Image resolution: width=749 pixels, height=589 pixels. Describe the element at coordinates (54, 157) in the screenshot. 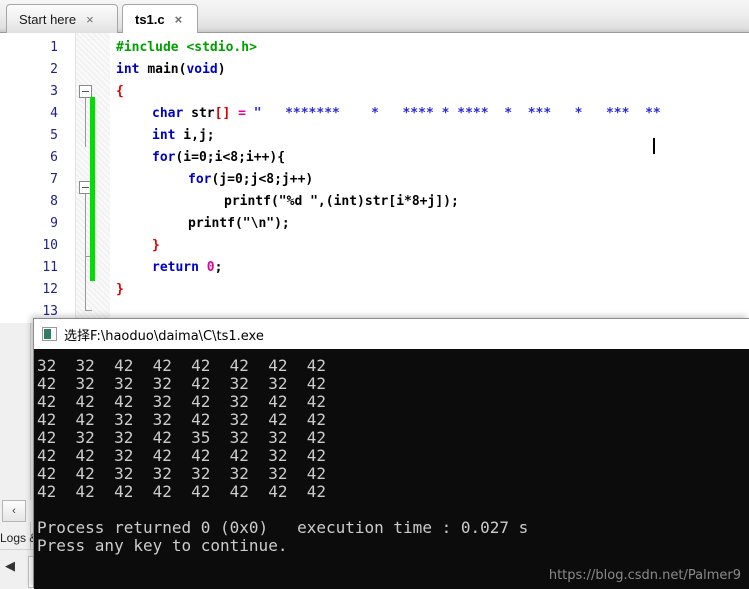

I see `line-number: 6` at that location.